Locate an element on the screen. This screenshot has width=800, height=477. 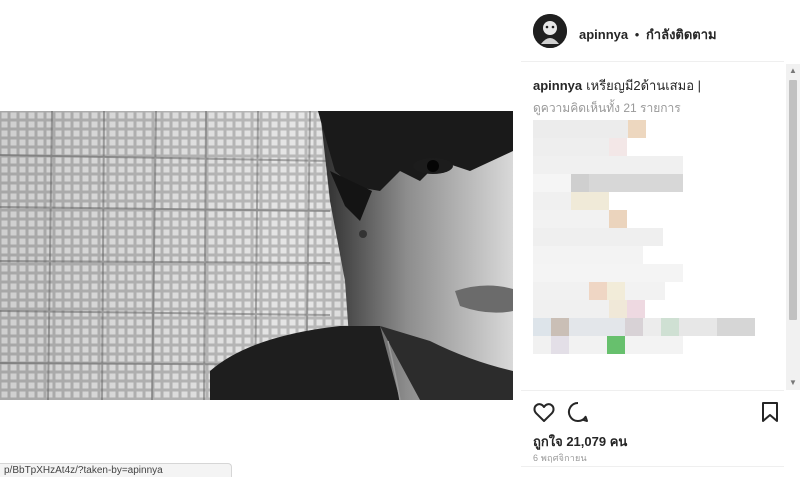
caption-text: เหรียญมี2ด้านเสมอ | is located at coordinates (643, 85).